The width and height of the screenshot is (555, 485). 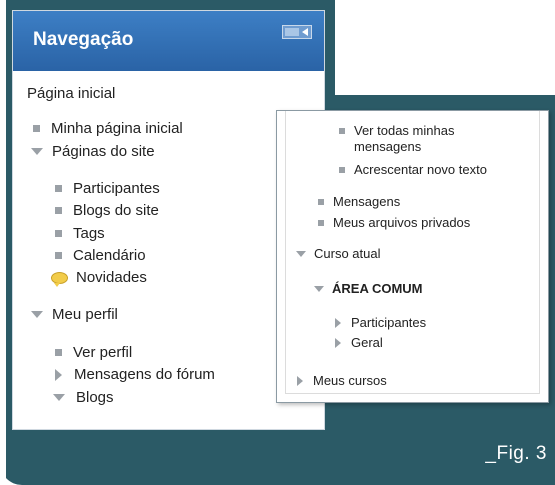 I want to click on nav-item-my-profile: Meu perfil, so click(x=74, y=314).